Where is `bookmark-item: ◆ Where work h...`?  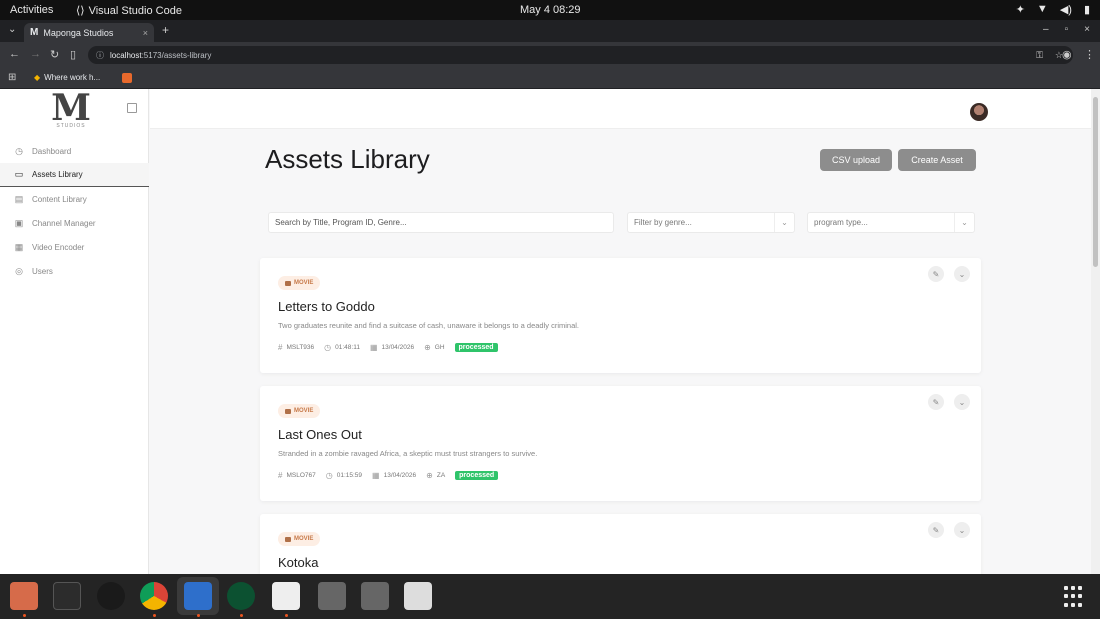
bookmark-item: ◆ Where work h... is located at coordinates (67, 77).